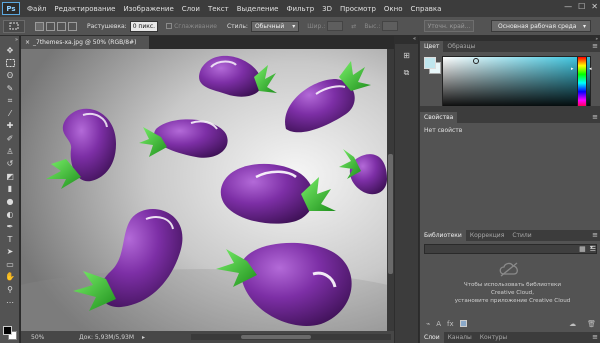 Image resolution: width=600 pixels, height=343 pixels. Describe the element at coordinates (510, 117) in the screenshot. I see `properties-panel-tabs: Свойства ≡` at that location.